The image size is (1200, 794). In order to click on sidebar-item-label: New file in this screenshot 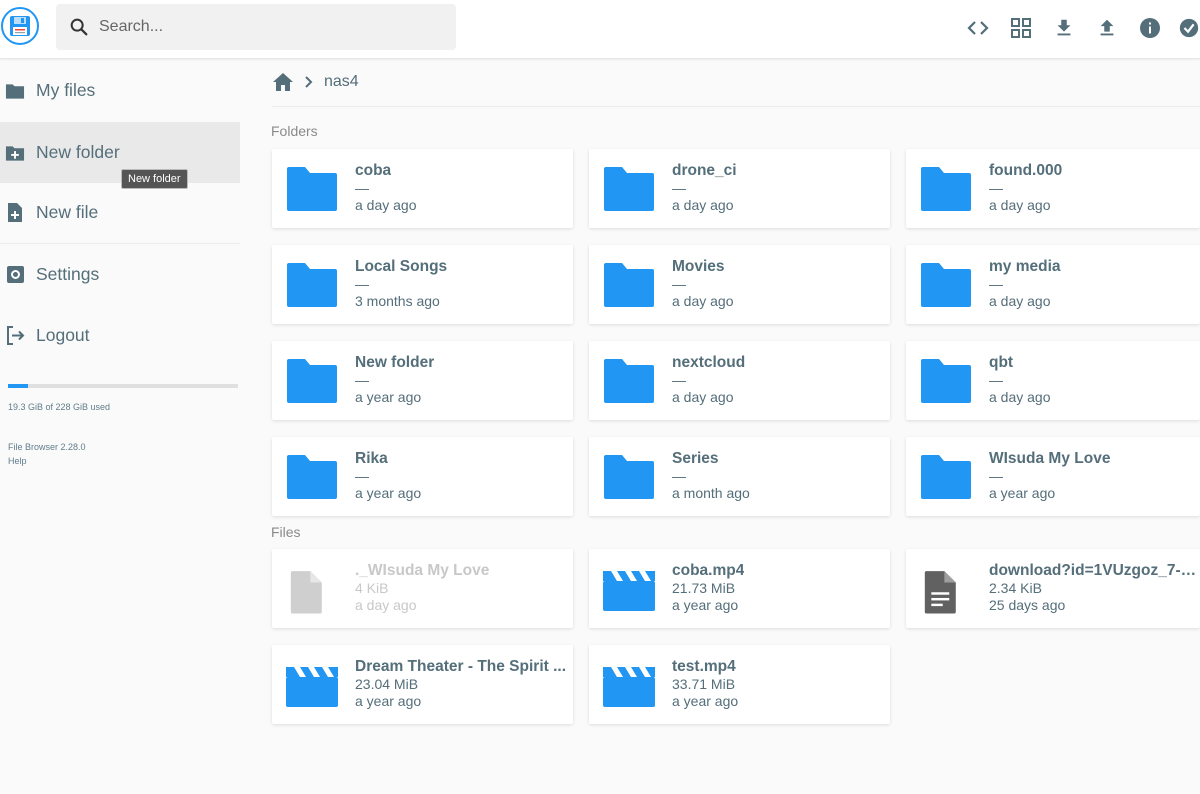, I will do `click(67, 212)`.